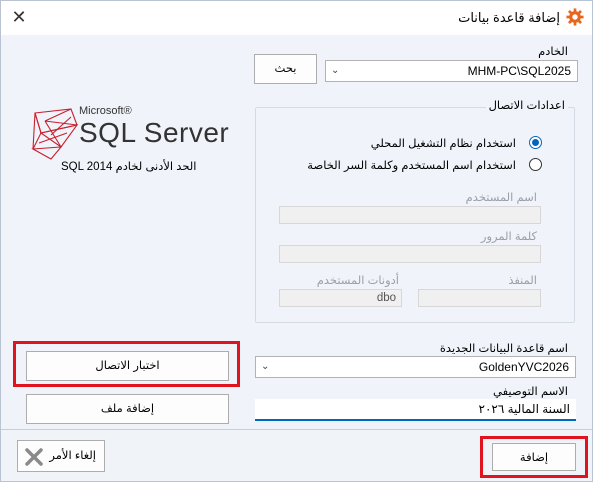 The image size is (593, 482). I want to click on connection-settings-title: اعدادات الاتصال, so click(526, 105).